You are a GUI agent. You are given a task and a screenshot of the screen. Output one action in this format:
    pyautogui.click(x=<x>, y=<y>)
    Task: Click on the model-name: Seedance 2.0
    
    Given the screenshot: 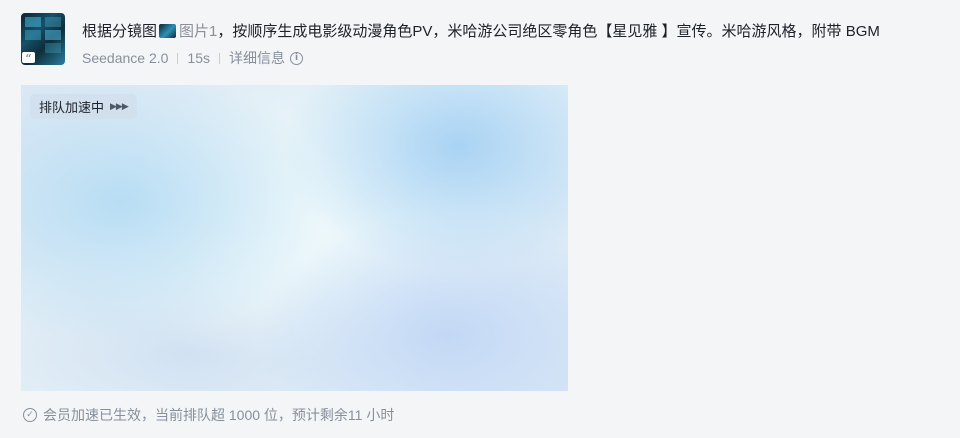 What is the action you would take?
    pyautogui.click(x=125, y=58)
    